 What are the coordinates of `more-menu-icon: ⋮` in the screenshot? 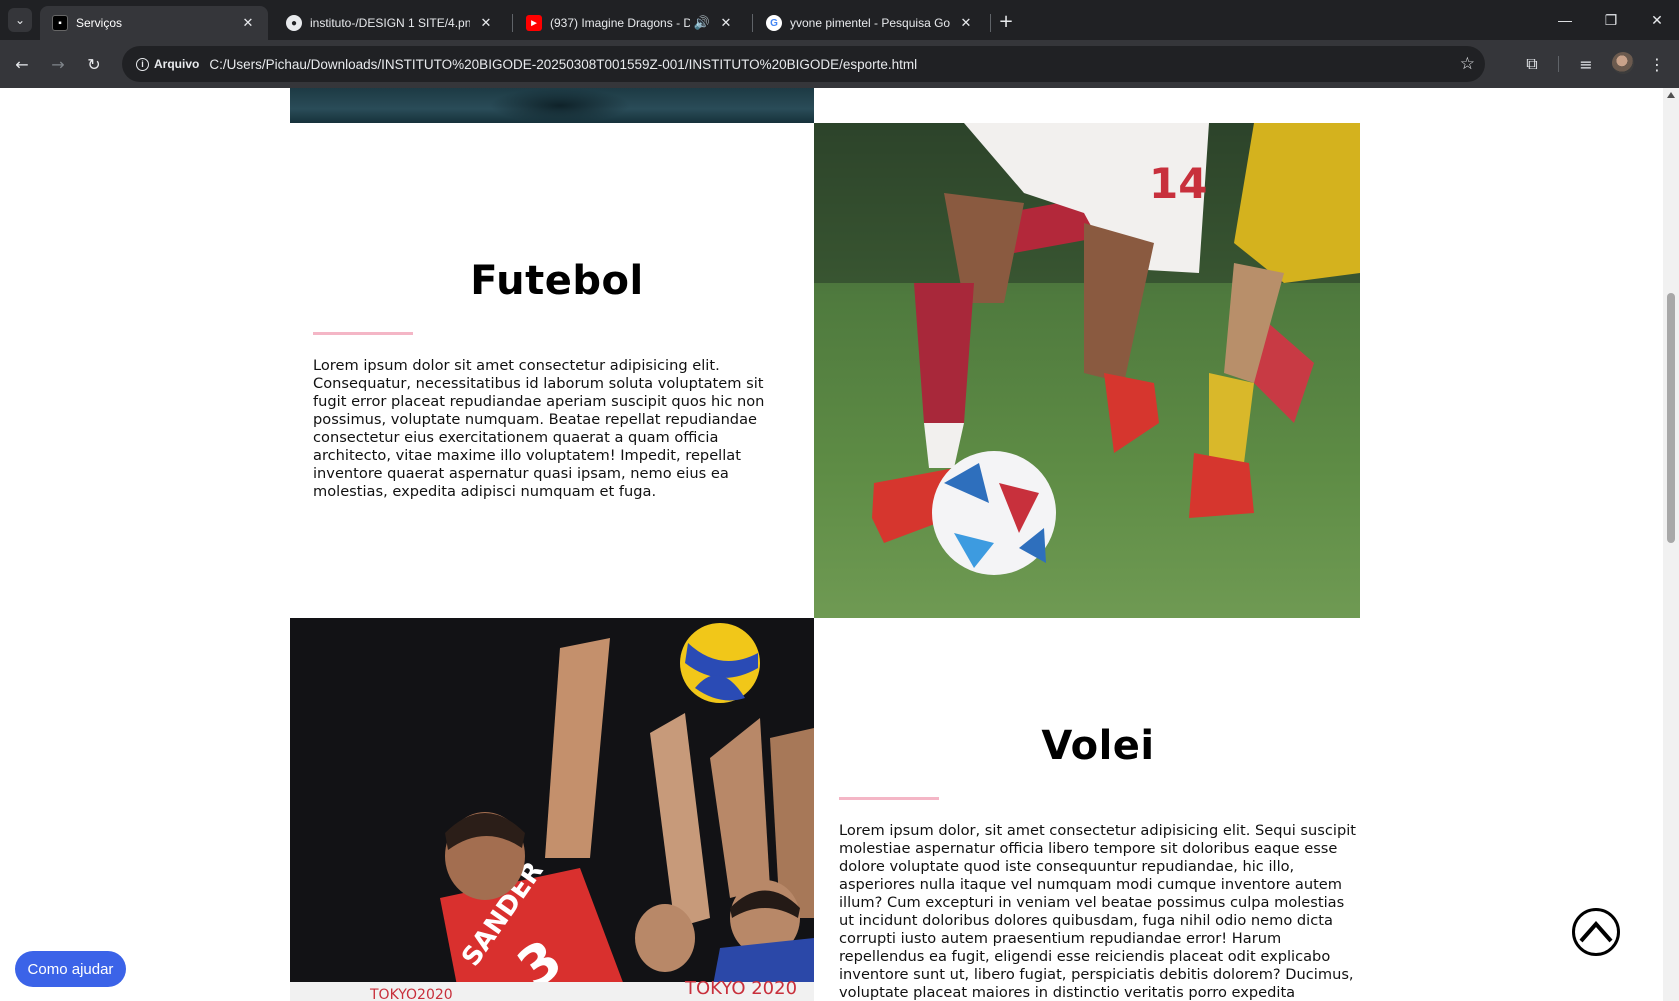 It's located at (1657, 64).